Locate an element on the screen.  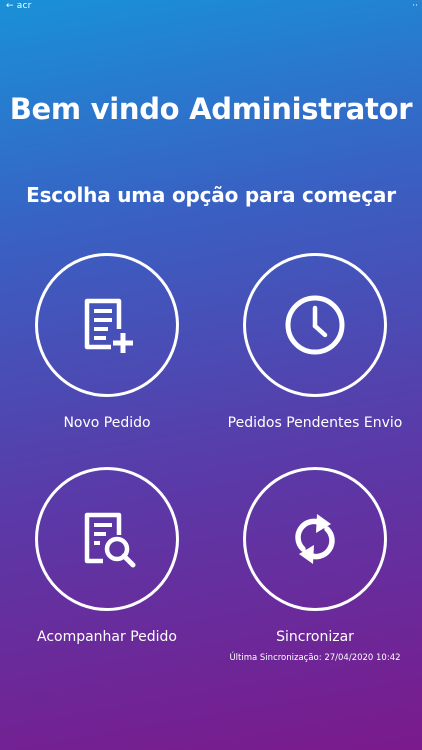
status-bar-indicator: ·· is located at coordinates (415, 6).